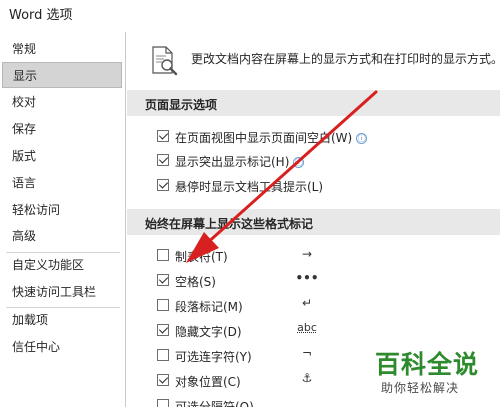 The height and width of the screenshot is (407, 500). Describe the element at coordinates (208, 332) in the screenshot. I see `option-label: 隐藏文字(D)` at that location.